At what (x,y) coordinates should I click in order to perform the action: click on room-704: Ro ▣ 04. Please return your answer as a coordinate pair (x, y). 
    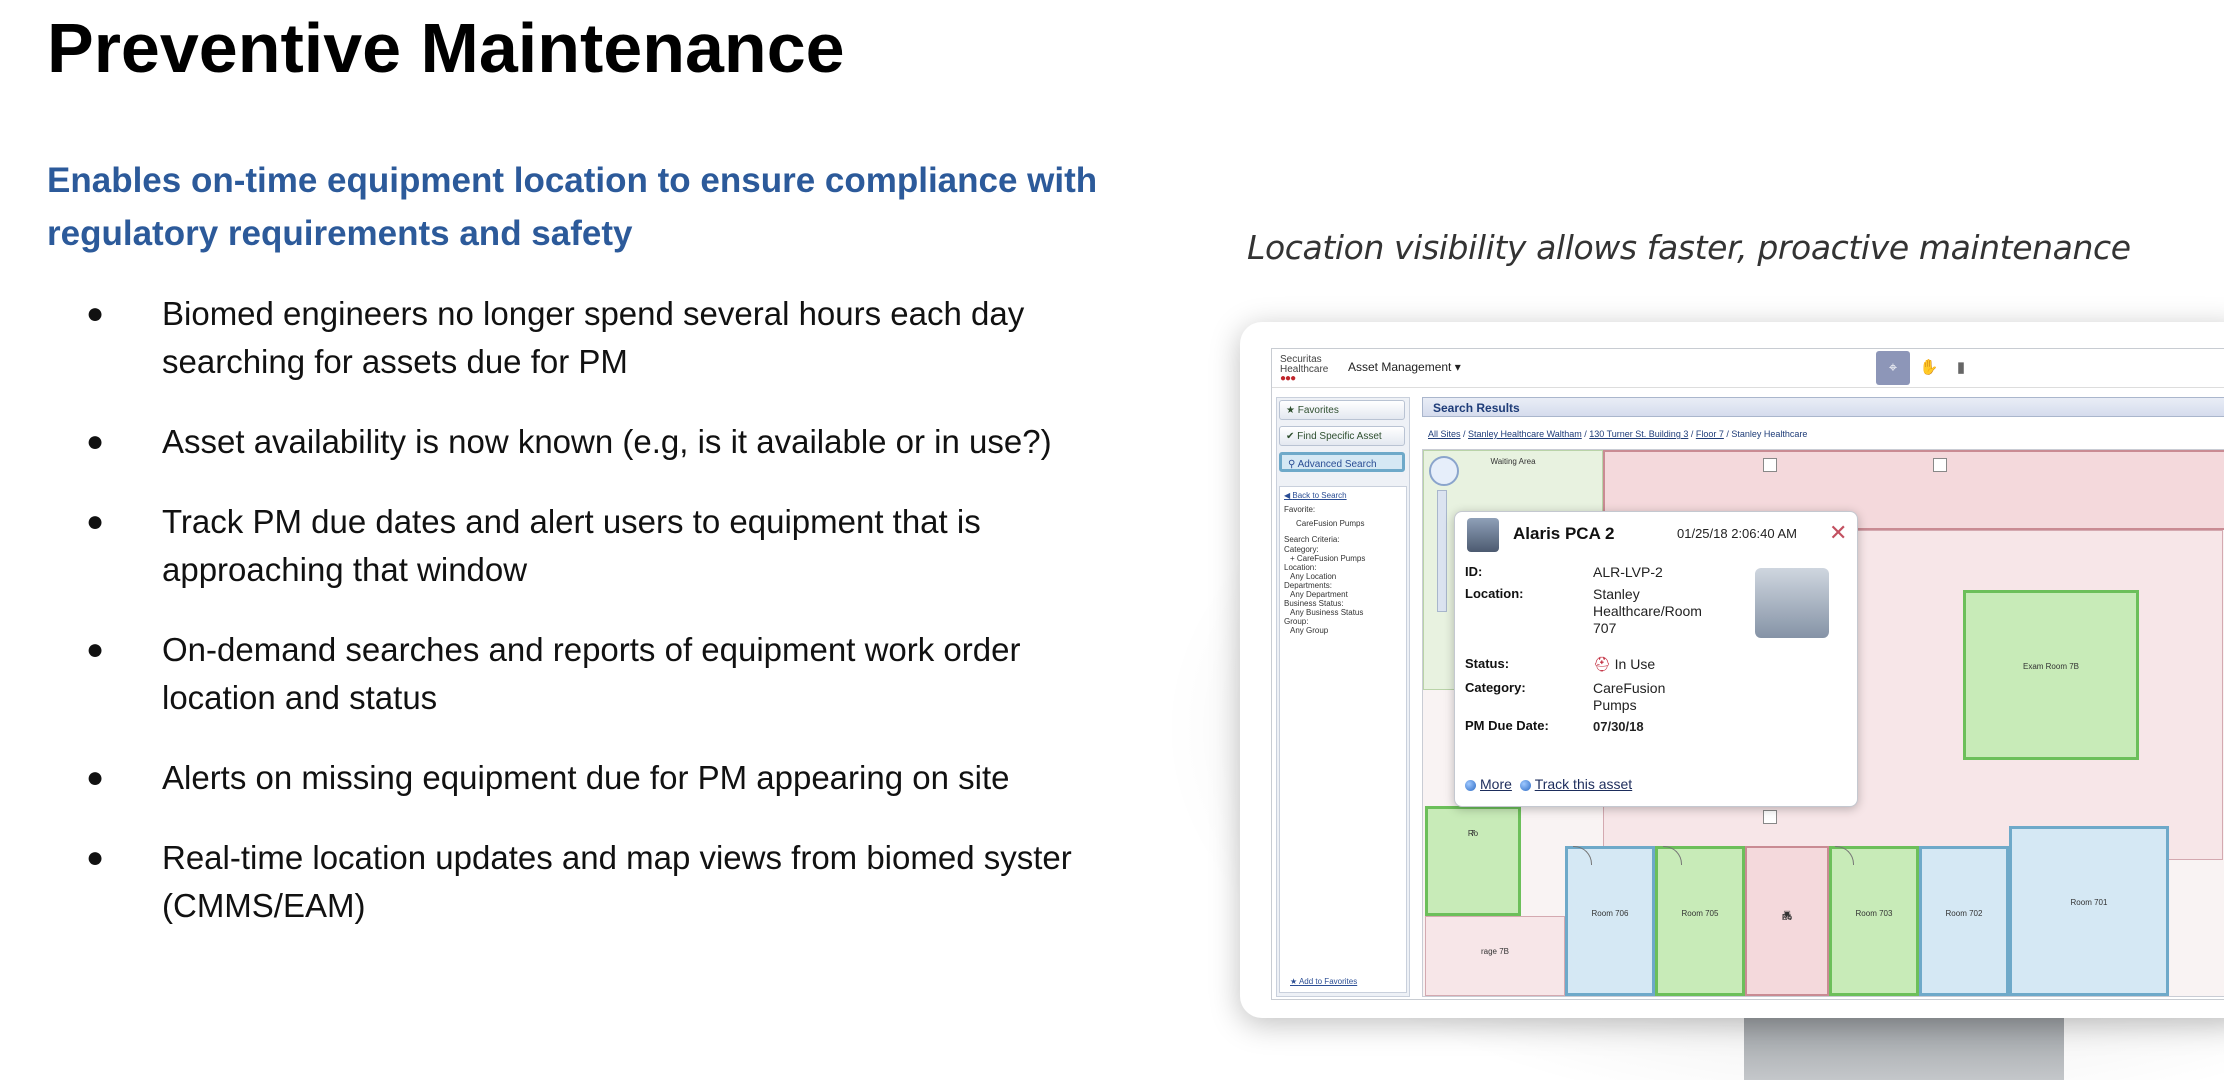
    Looking at the image, I should click on (1787, 921).